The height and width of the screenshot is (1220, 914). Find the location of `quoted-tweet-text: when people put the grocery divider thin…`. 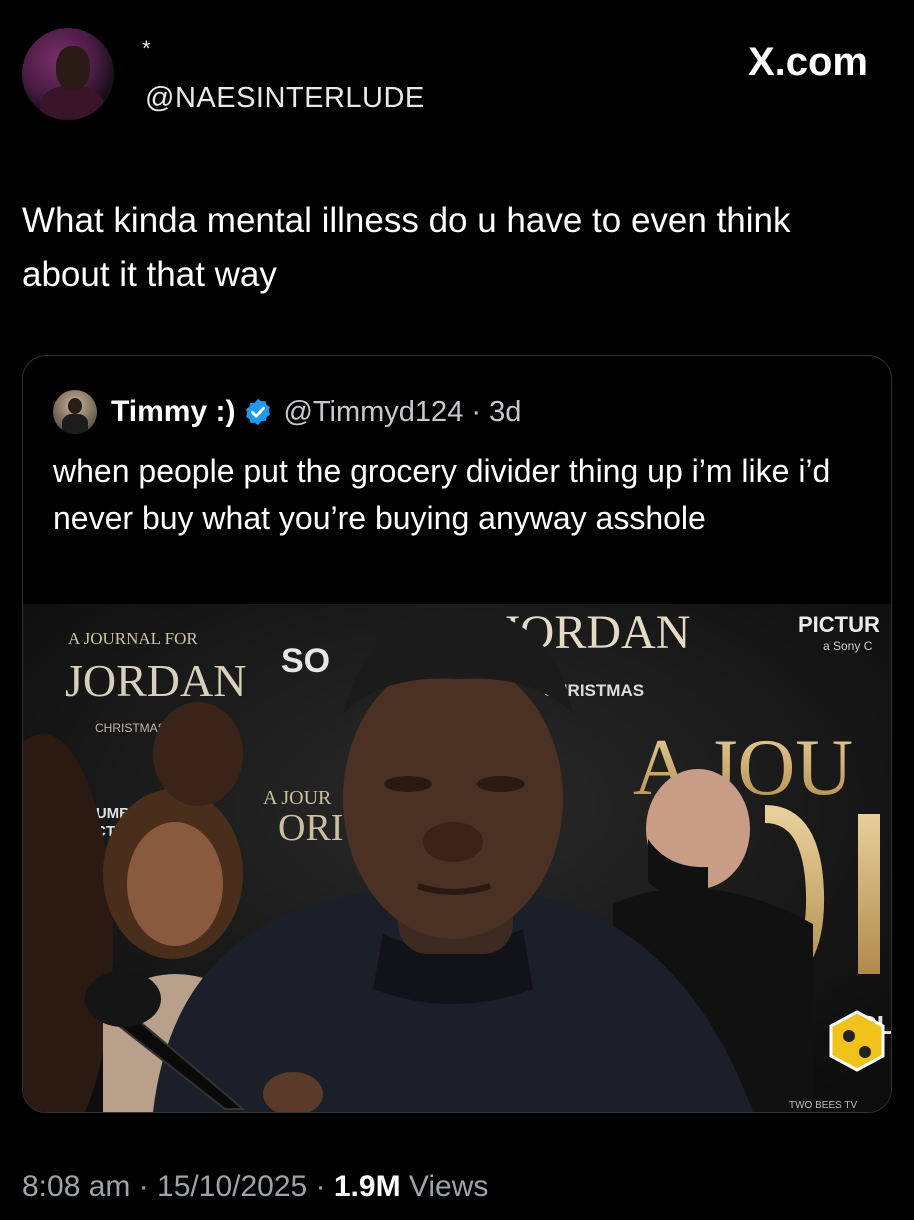

quoted-tweet-text: when people put the grocery divider thin… is located at coordinates (442, 494).